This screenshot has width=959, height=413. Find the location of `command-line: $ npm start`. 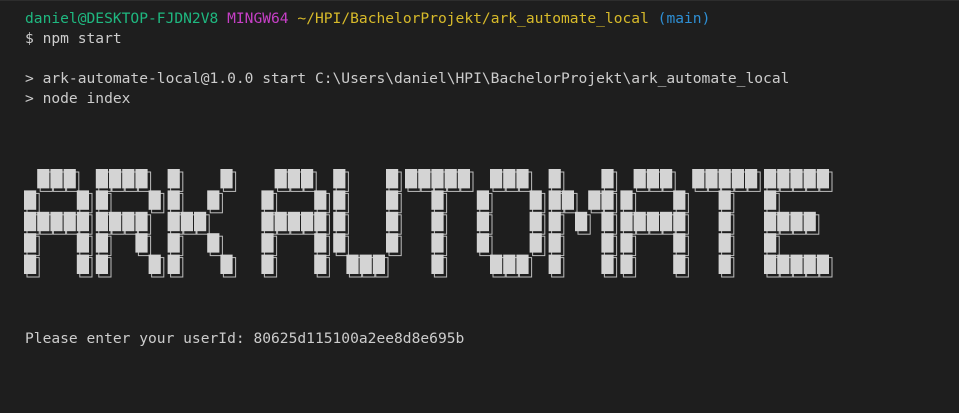

command-line: $ npm start is located at coordinates (73, 39).